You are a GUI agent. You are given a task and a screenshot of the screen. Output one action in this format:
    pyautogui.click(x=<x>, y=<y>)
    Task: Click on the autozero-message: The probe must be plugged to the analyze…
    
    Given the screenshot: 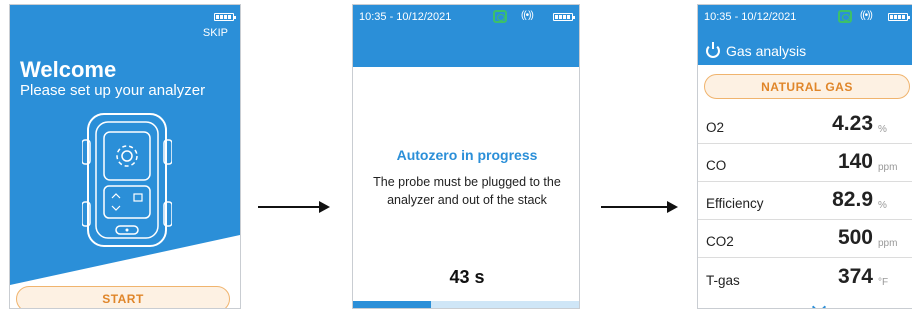 What is the action you would take?
    pyautogui.click(x=467, y=191)
    